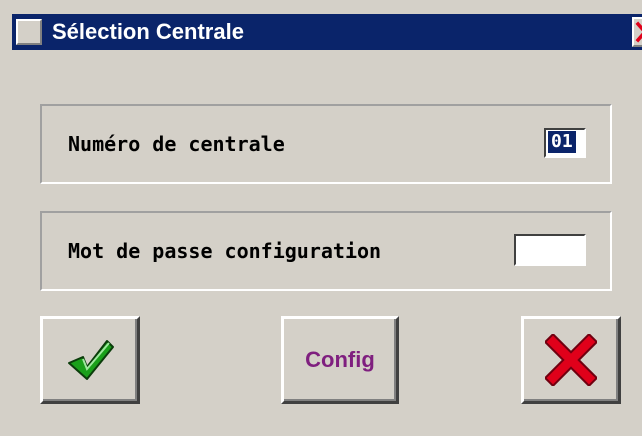  What do you see at coordinates (562, 142) in the screenshot?
I see `central-number-value: 01` at bounding box center [562, 142].